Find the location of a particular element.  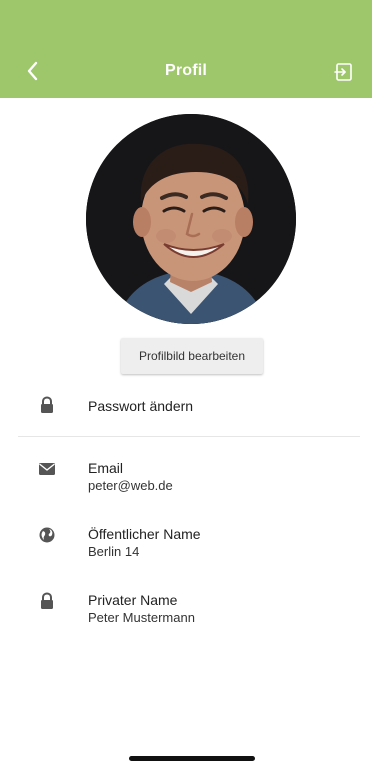

change-password-label: Passwort ändern is located at coordinates (141, 406).